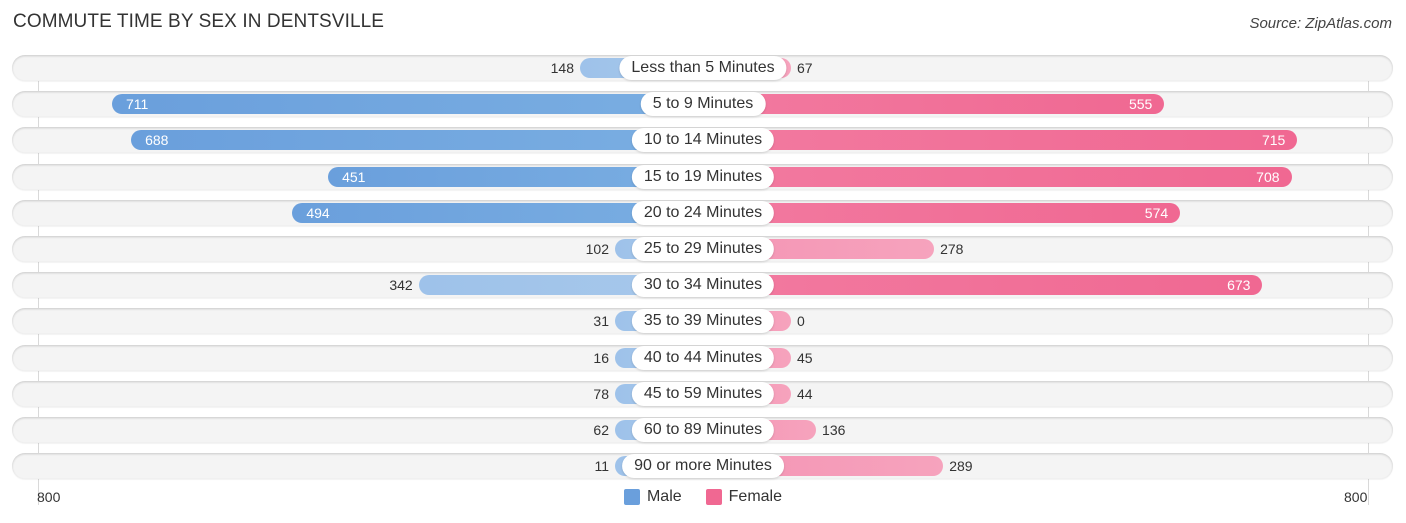  Describe the element at coordinates (703, 68) in the screenshot. I see `category-label: Less than 5 Minutes` at that location.